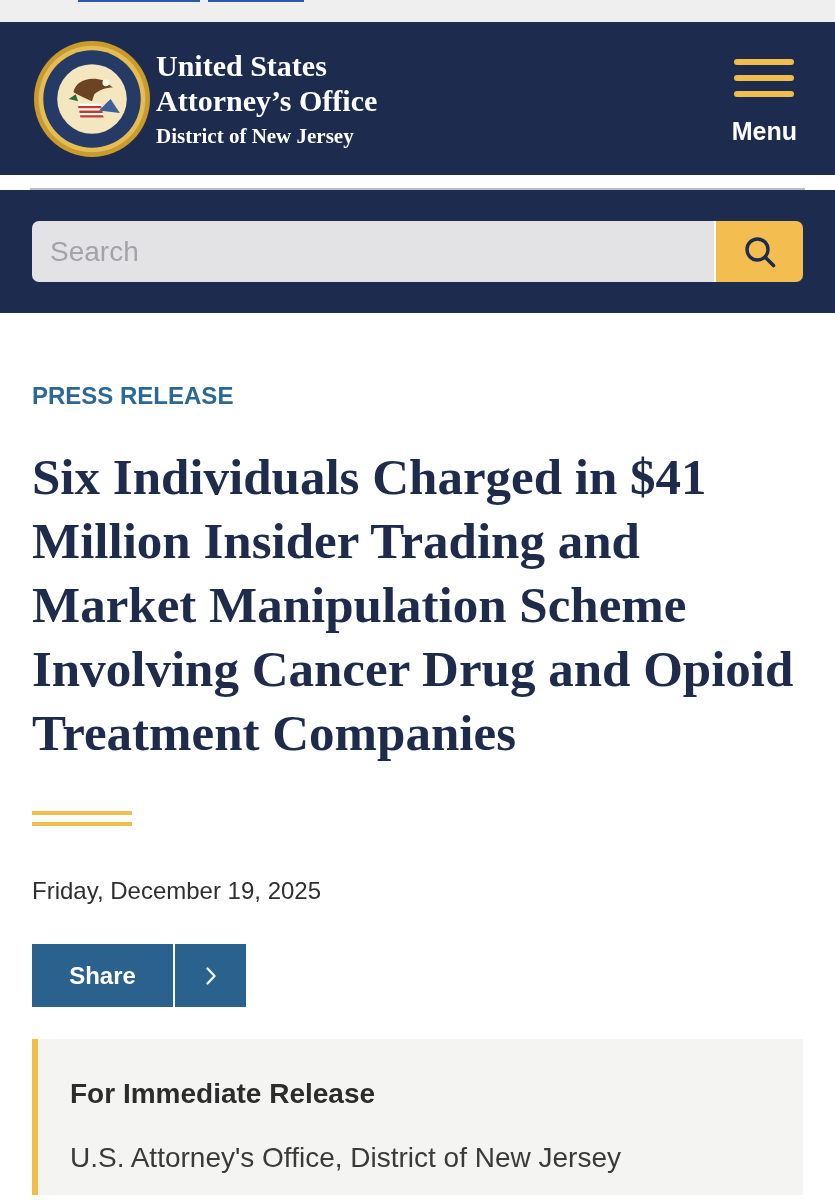 This screenshot has height=1200, width=835. Describe the element at coordinates (764, 78) in the screenshot. I see `menu-icon` at that location.